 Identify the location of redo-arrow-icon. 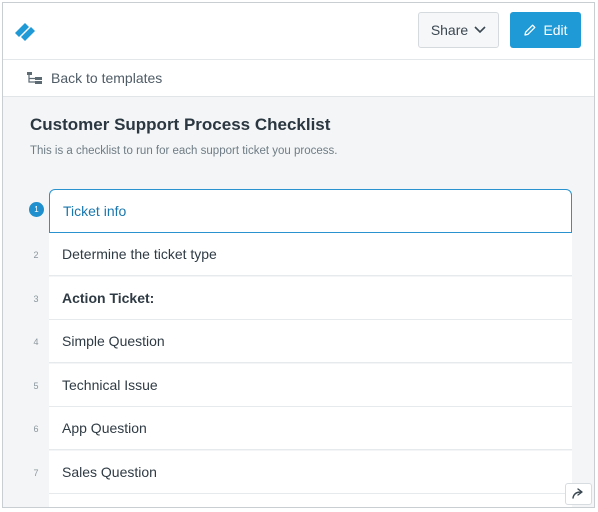
(577, 493).